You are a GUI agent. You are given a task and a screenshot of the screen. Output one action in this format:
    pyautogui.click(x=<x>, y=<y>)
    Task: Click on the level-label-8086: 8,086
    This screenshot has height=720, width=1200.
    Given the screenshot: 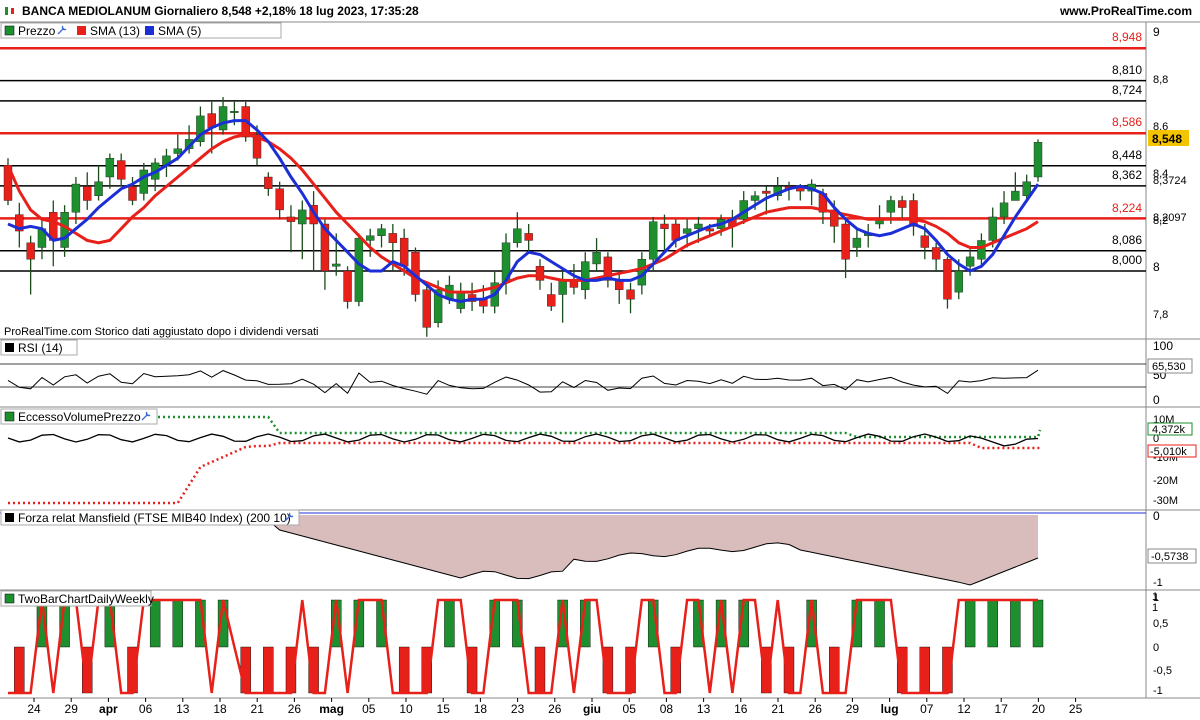 What is the action you would take?
    pyautogui.click(x=1127, y=240)
    